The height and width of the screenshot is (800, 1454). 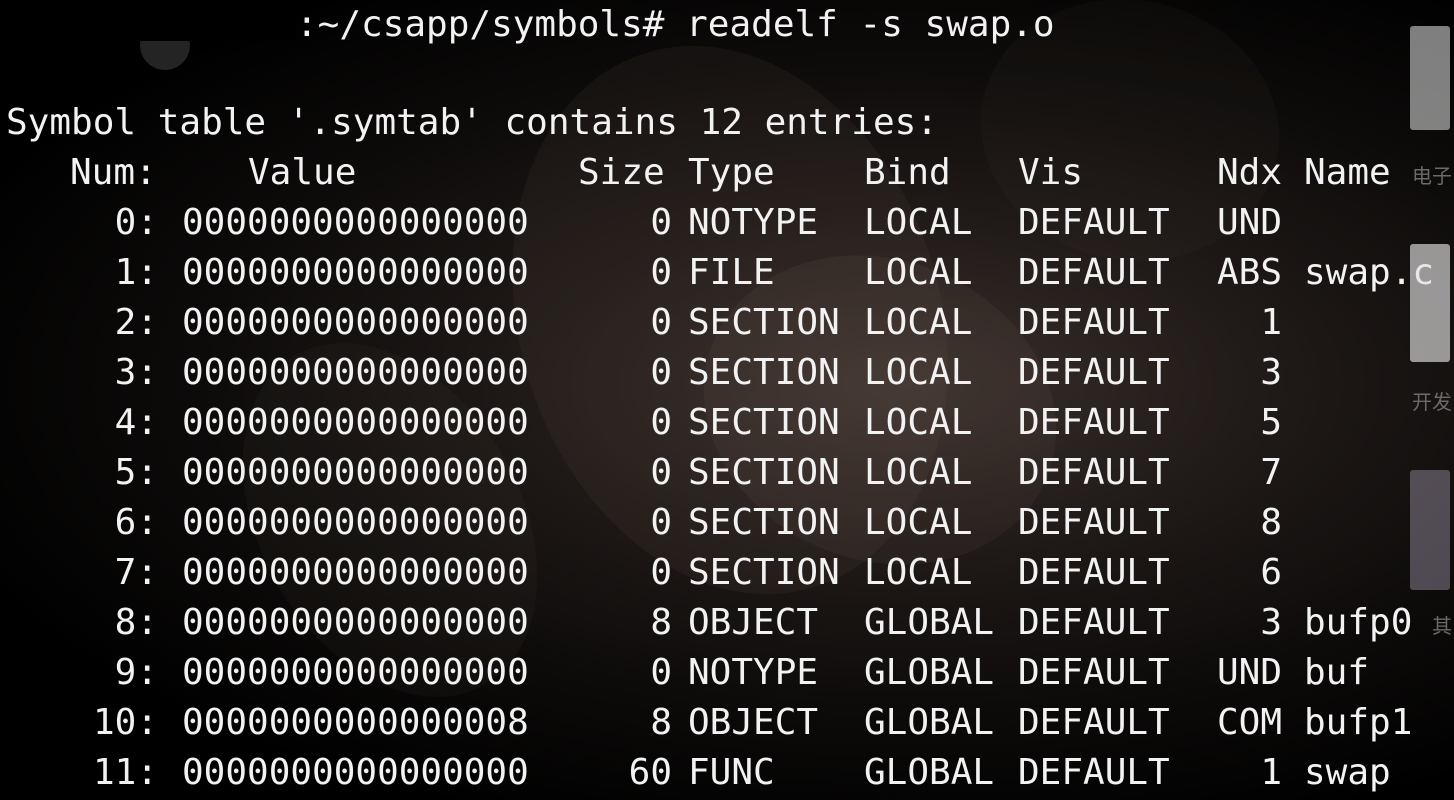 I want to click on symtab-header-row: Num: Value Size Type Bind Vis Ndx Name, so click(x=726, y=173).